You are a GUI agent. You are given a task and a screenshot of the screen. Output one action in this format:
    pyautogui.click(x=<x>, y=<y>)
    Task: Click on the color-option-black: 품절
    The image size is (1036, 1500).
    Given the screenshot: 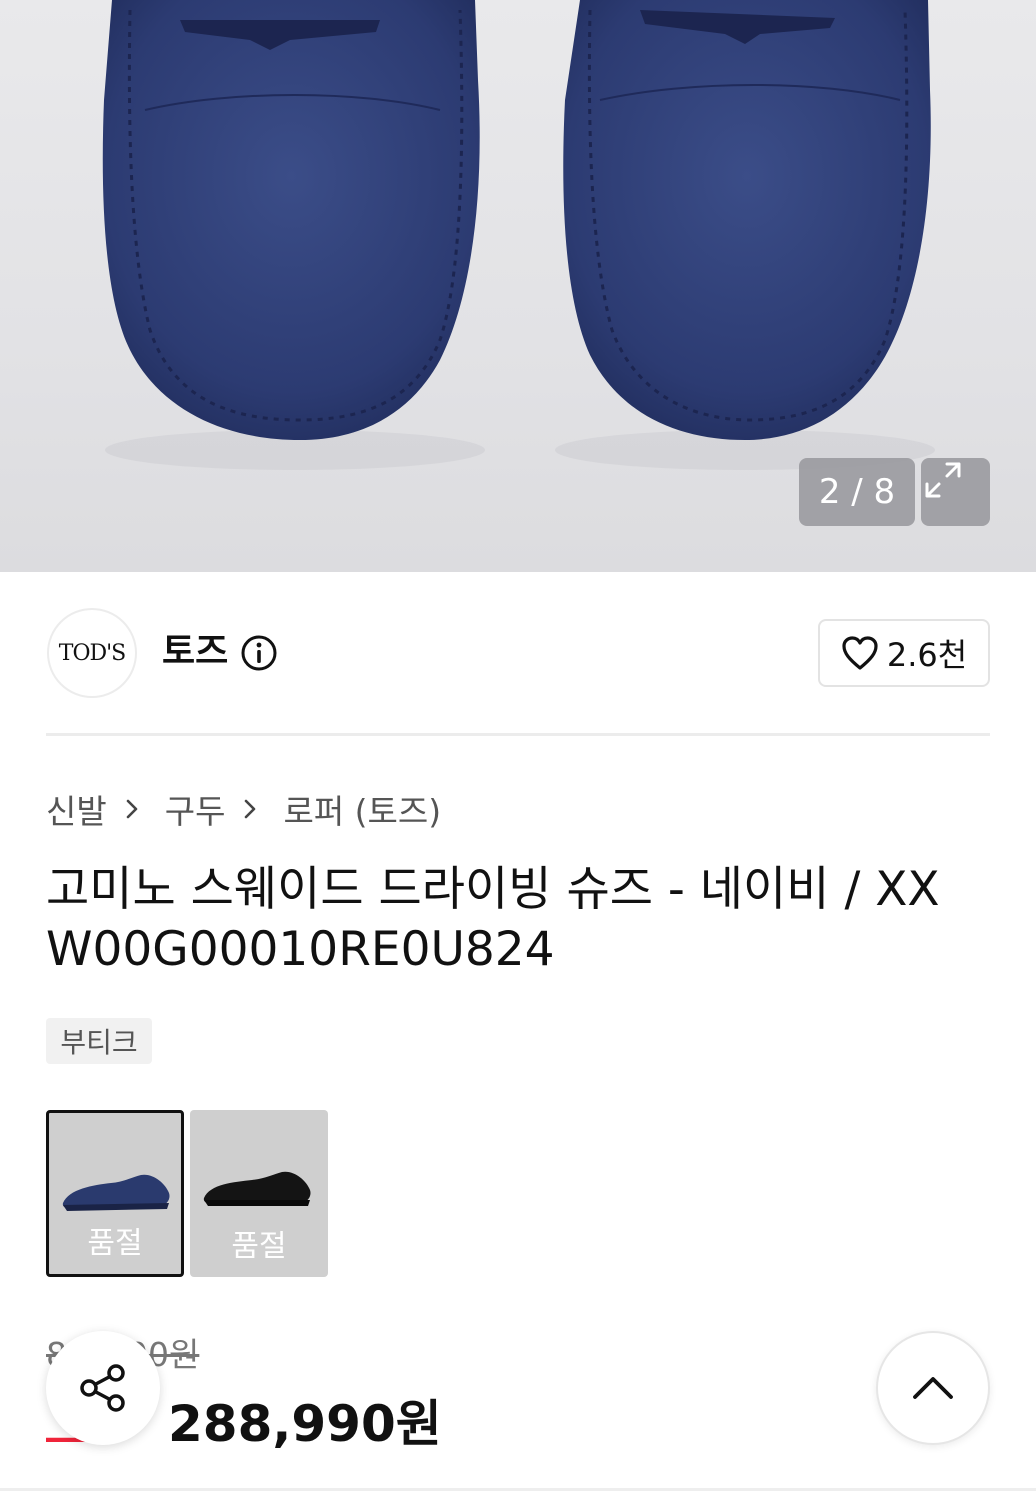 What is the action you would take?
    pyautogui.click(x=259, y=1193)
    